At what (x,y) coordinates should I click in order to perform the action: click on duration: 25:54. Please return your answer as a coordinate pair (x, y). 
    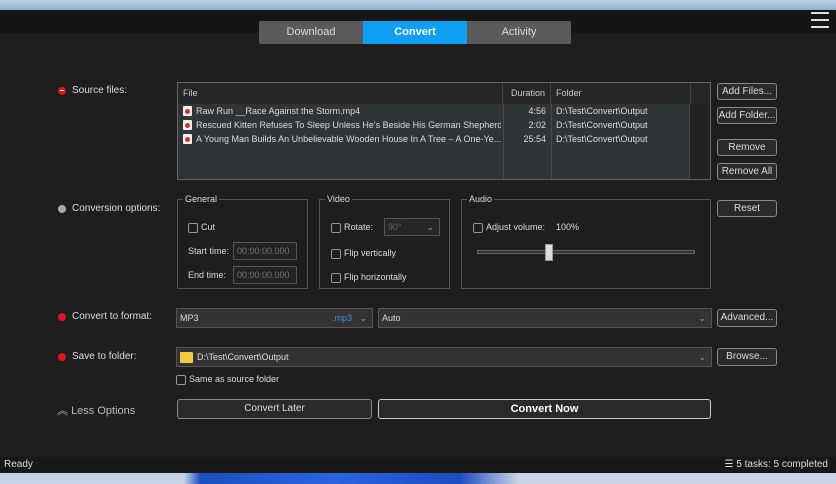
    Looking at the image, I should click on (534, 139).